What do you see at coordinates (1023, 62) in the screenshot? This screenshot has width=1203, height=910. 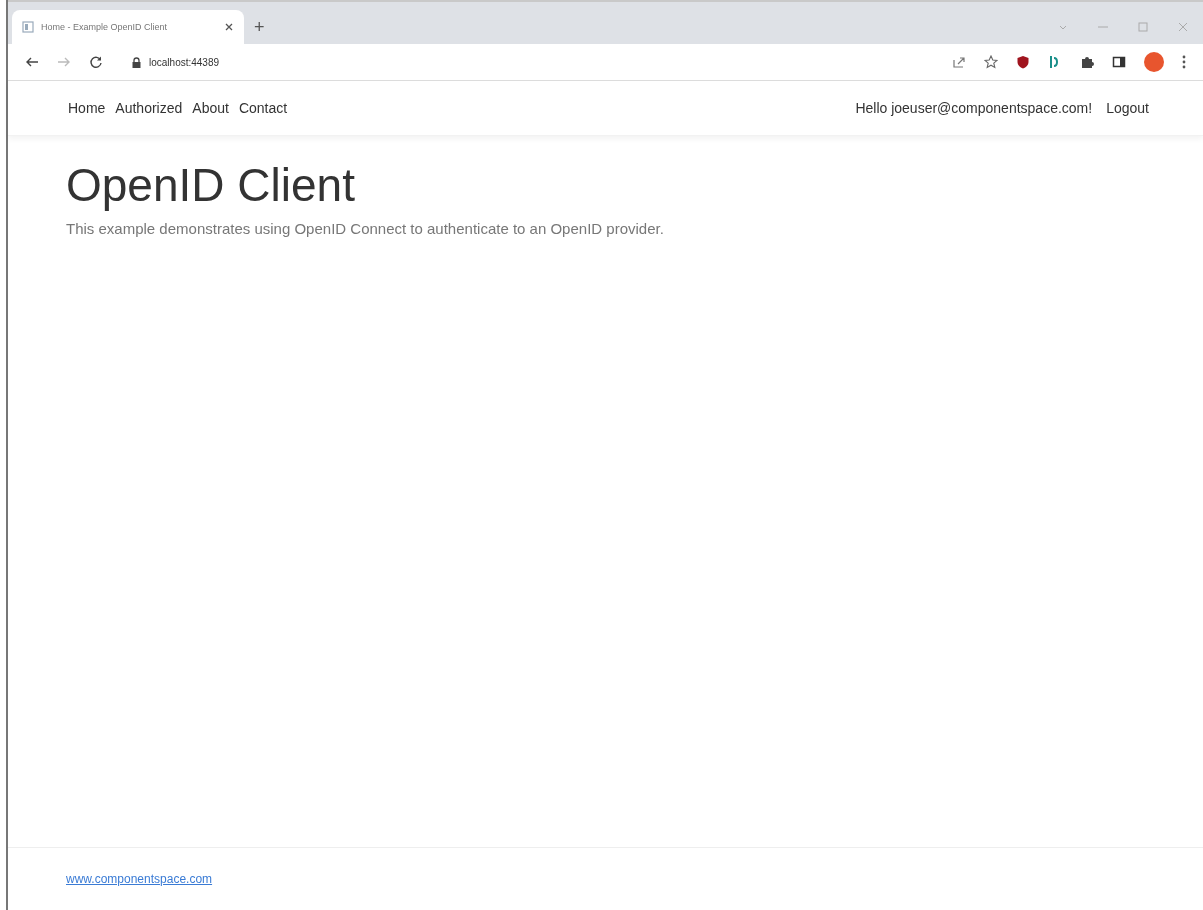 I see `shield-icon` at bounding box center [1023, 62].